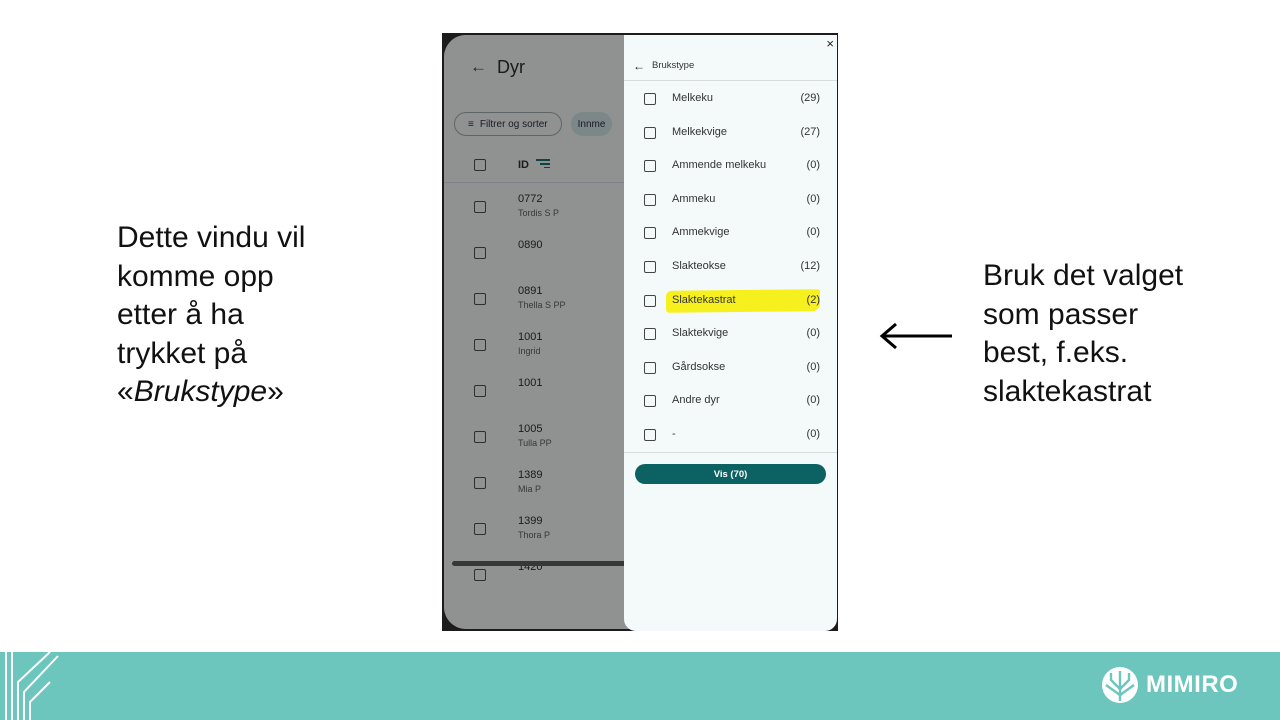 The width and height of the screenshot is (1280, 720). What do you see at coordinates (180, 314) in the screenshot?
I see `left-text-line-3: etter å ha` at bounding box center [180, 314].